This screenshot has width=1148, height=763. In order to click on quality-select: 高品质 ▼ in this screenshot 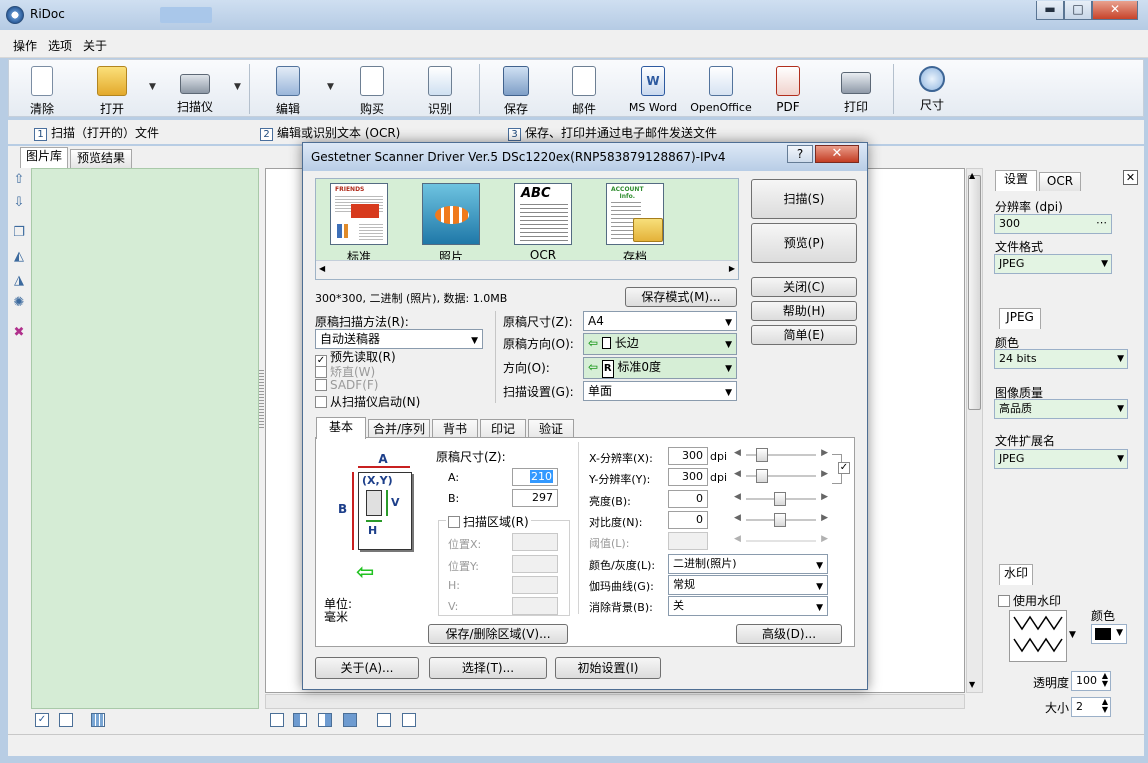, I will do `click(1061, 409)`.